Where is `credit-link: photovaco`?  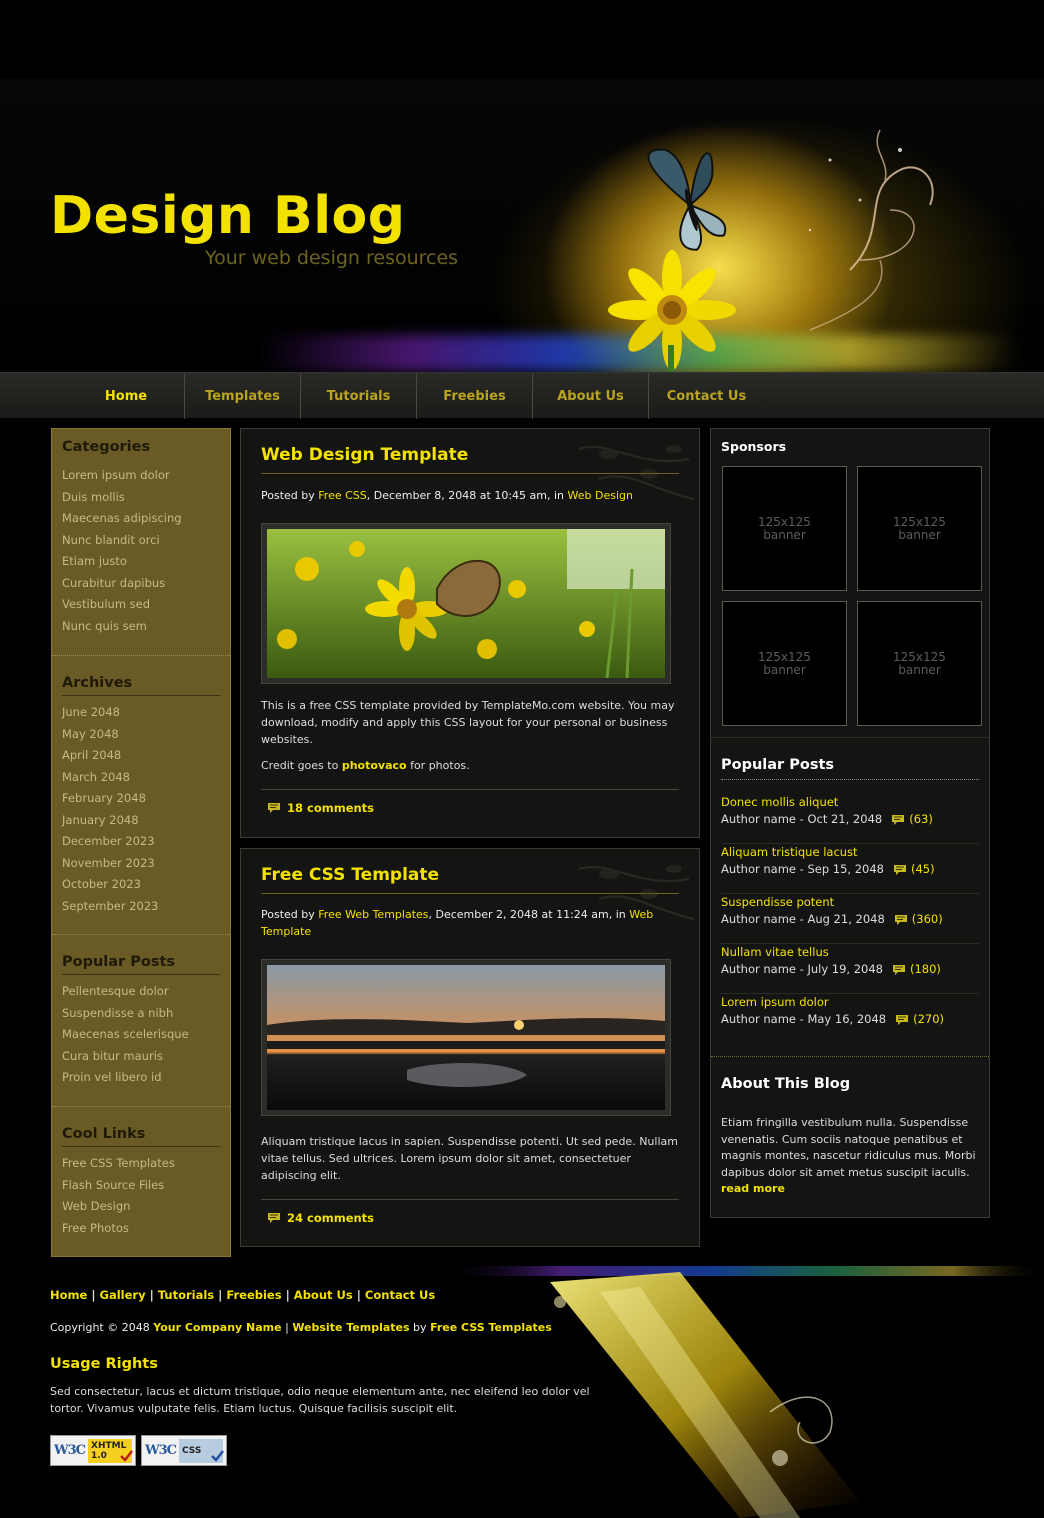
credit-link: photovaco is located at coordinates (374, 765).